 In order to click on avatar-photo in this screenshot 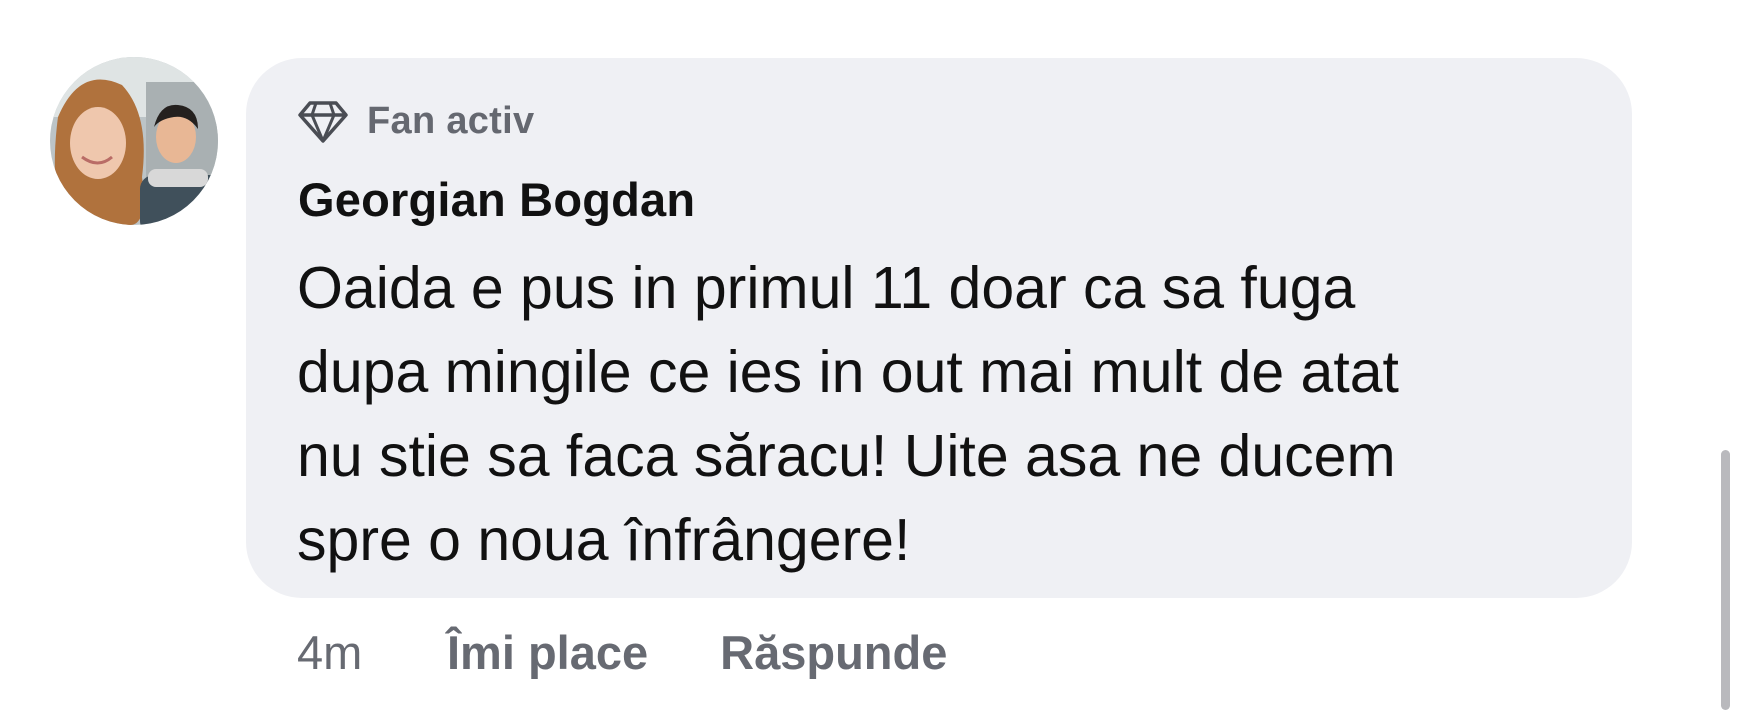, I will do `click(134, 141)`.